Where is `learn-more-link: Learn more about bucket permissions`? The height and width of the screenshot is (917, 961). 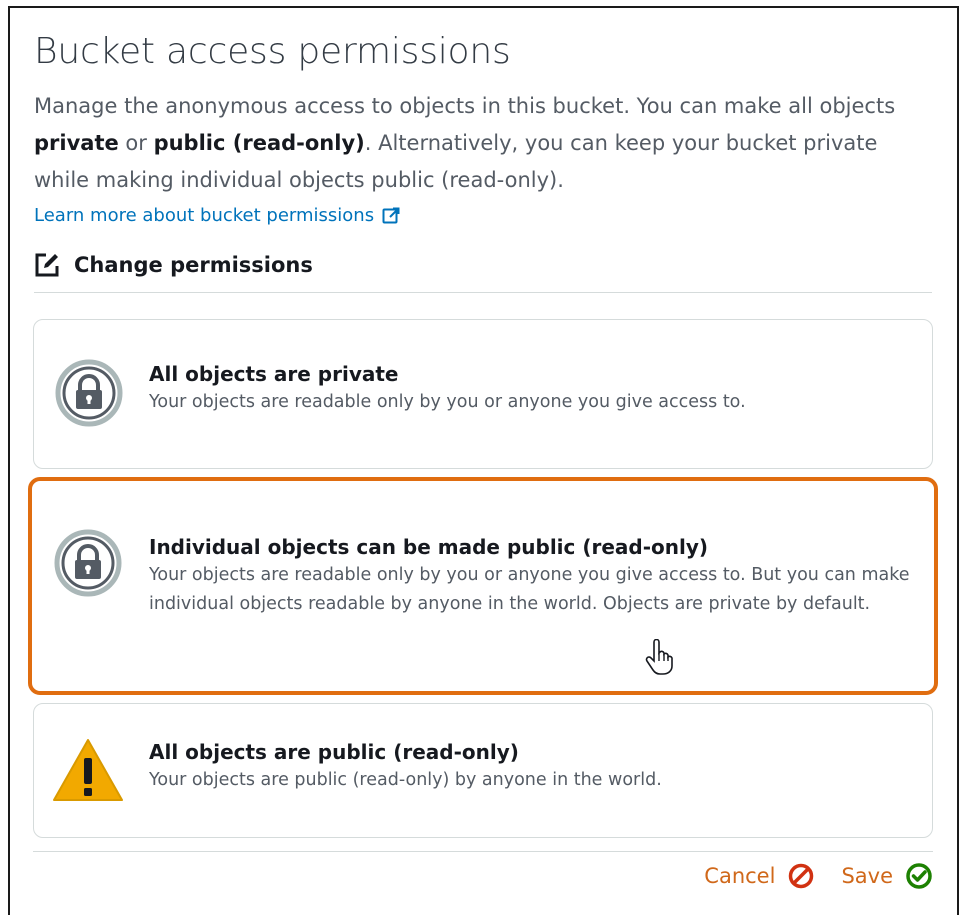
learn-more-link: Learn more about bucket permissions is located at coordinates (217, 215).